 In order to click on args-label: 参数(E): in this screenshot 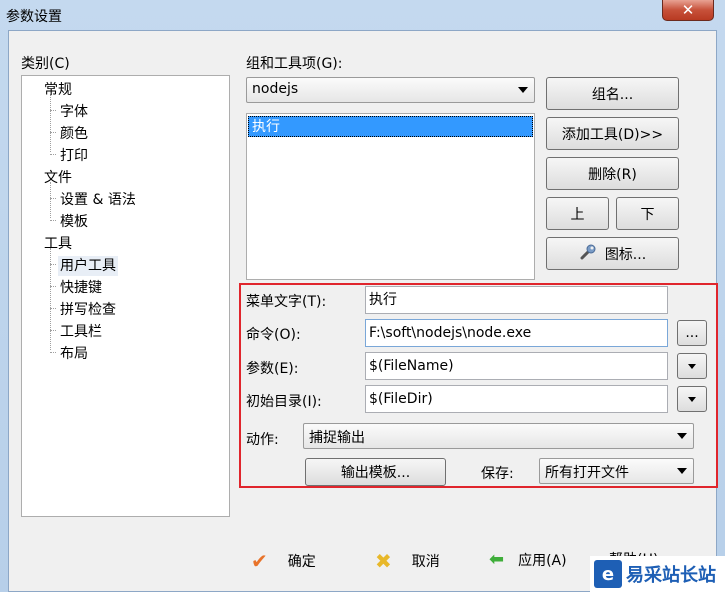, I will do `click(272, 369)`.